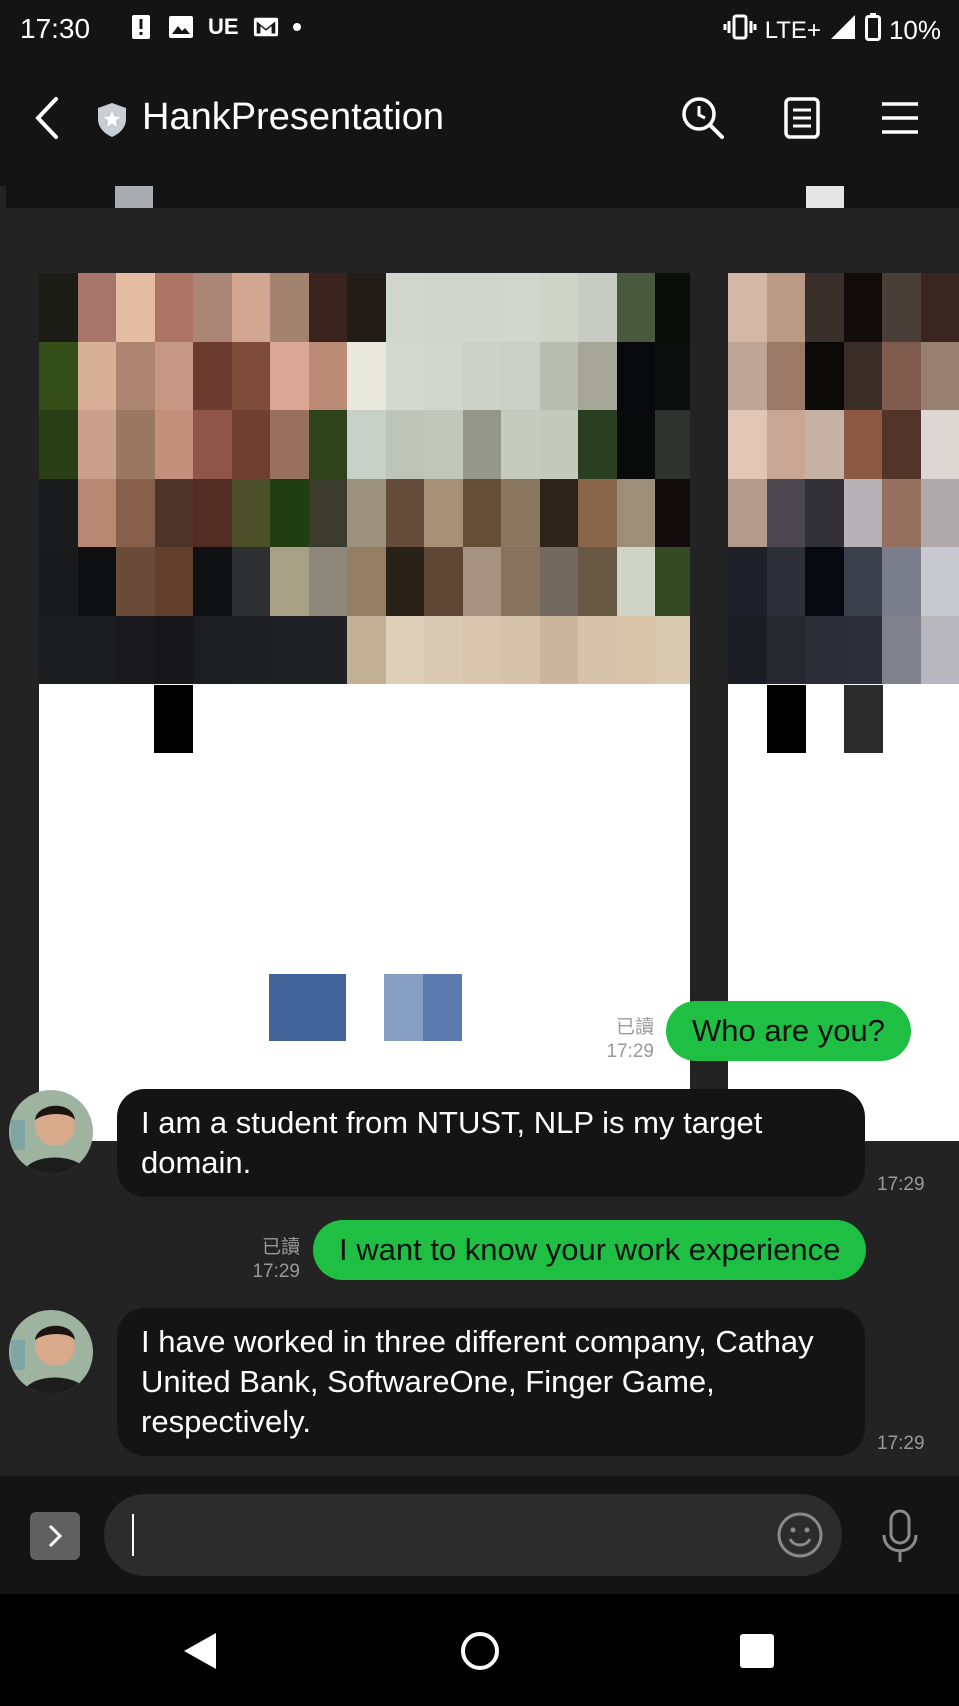  I want to click on message-input, so click(434, 1535).